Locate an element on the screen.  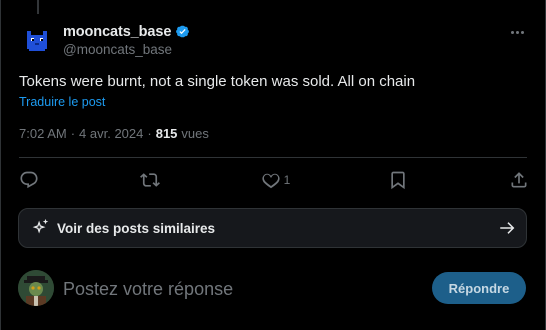
author-names: mooncats_base @mooncats_base is located at coordinates (126, 40).